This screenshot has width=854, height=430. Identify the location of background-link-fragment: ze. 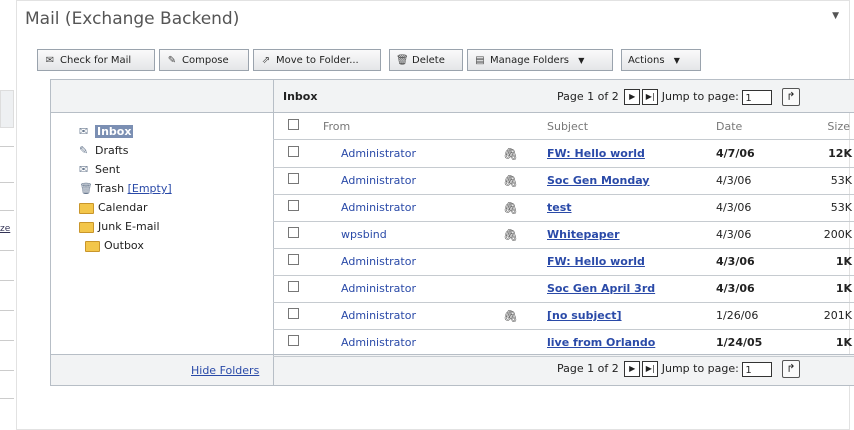
(5, 229).